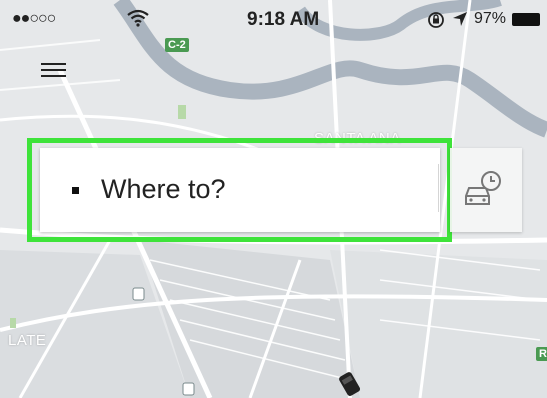 This screenshot has height=398, width=547. Describe the element at coordinates (54, 71) in the screenshot. I see `hamburger-menu-icon` at that location.